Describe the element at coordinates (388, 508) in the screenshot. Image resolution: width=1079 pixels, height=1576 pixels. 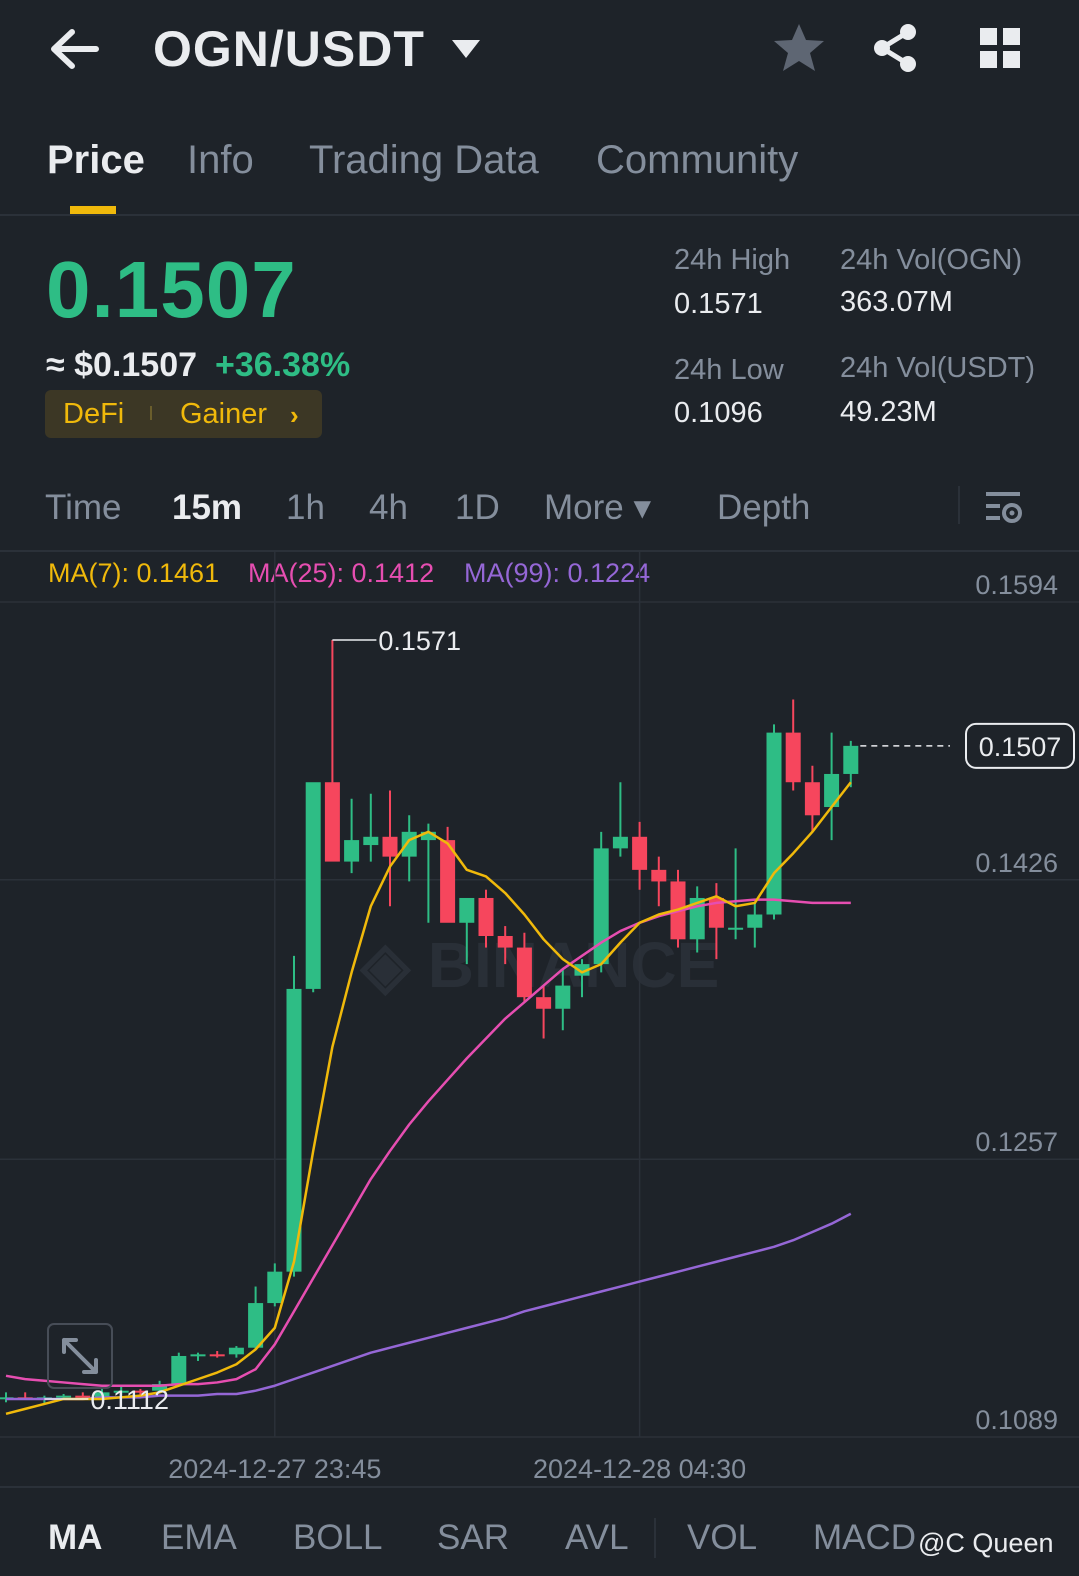
I see `interval-4h: 4h` at that location.